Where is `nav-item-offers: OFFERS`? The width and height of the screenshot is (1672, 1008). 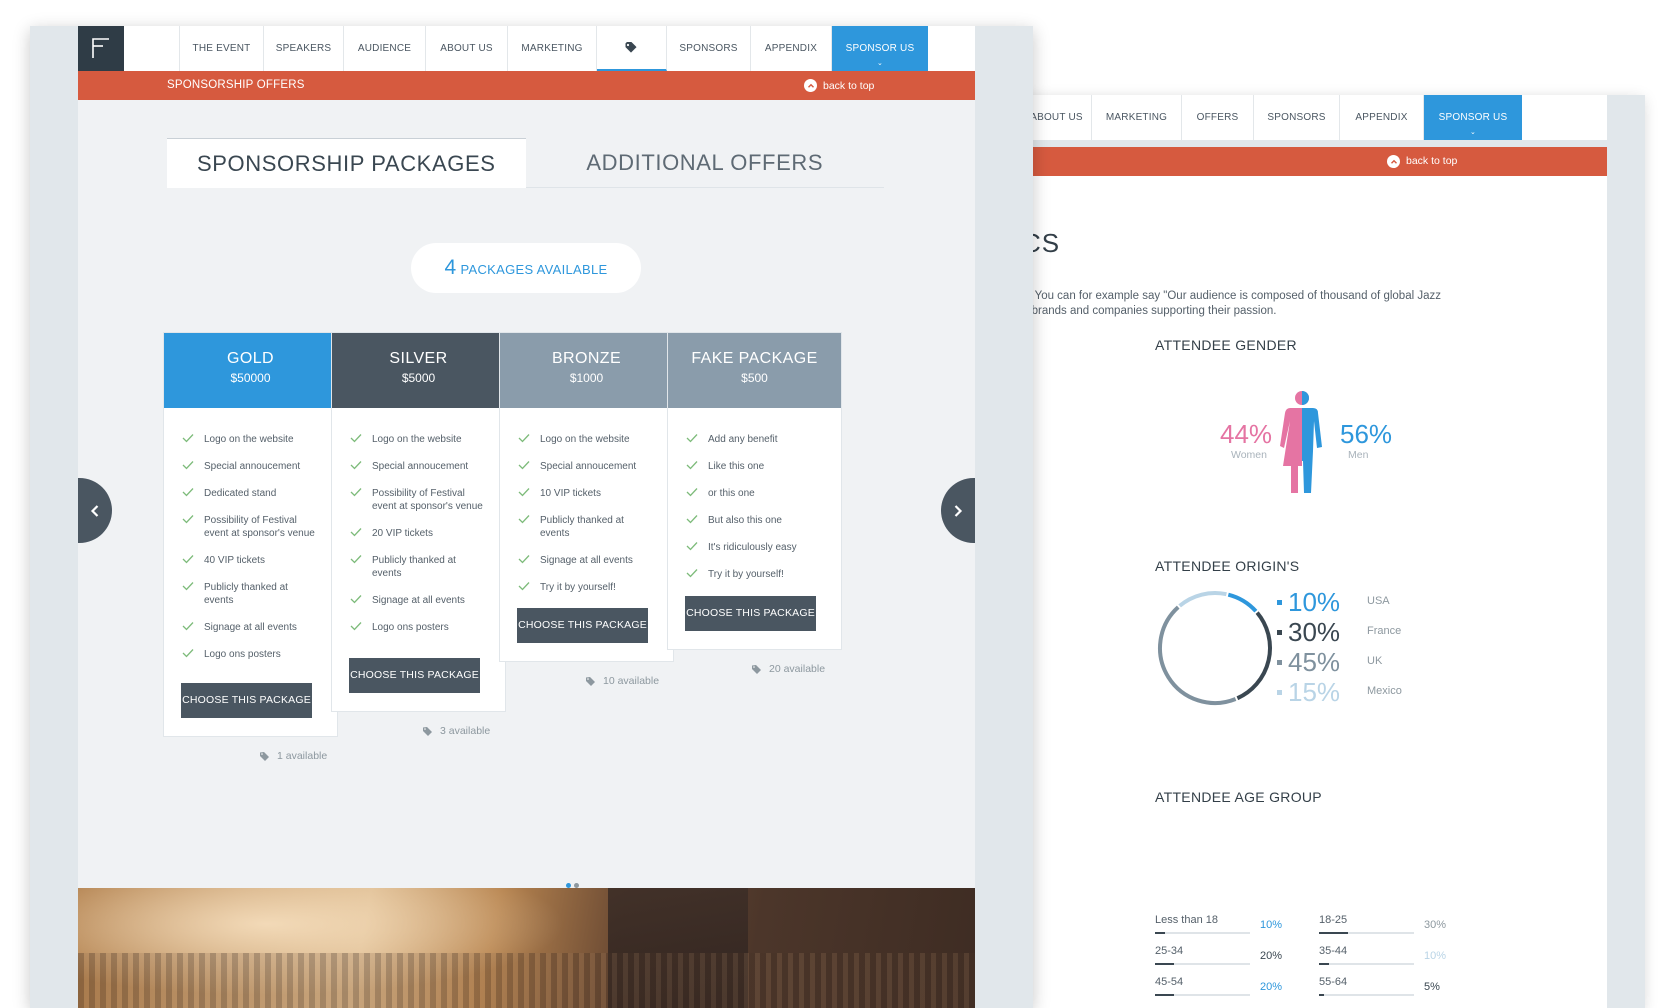
nav-item-offers: OFFERS is located at coordinates (1218, 117).